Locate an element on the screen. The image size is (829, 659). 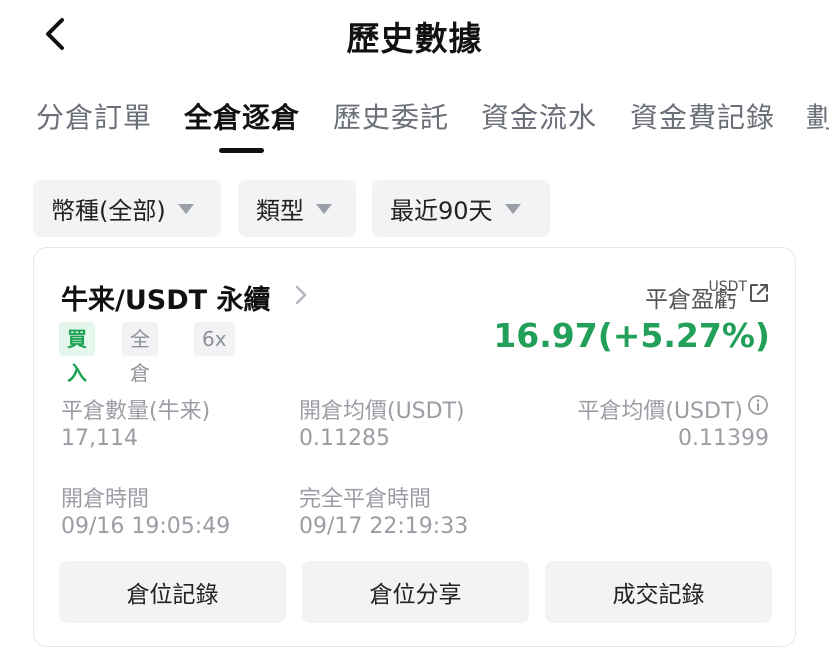
date-range-filter: 最近90天 is located at coordinates (461, 208).